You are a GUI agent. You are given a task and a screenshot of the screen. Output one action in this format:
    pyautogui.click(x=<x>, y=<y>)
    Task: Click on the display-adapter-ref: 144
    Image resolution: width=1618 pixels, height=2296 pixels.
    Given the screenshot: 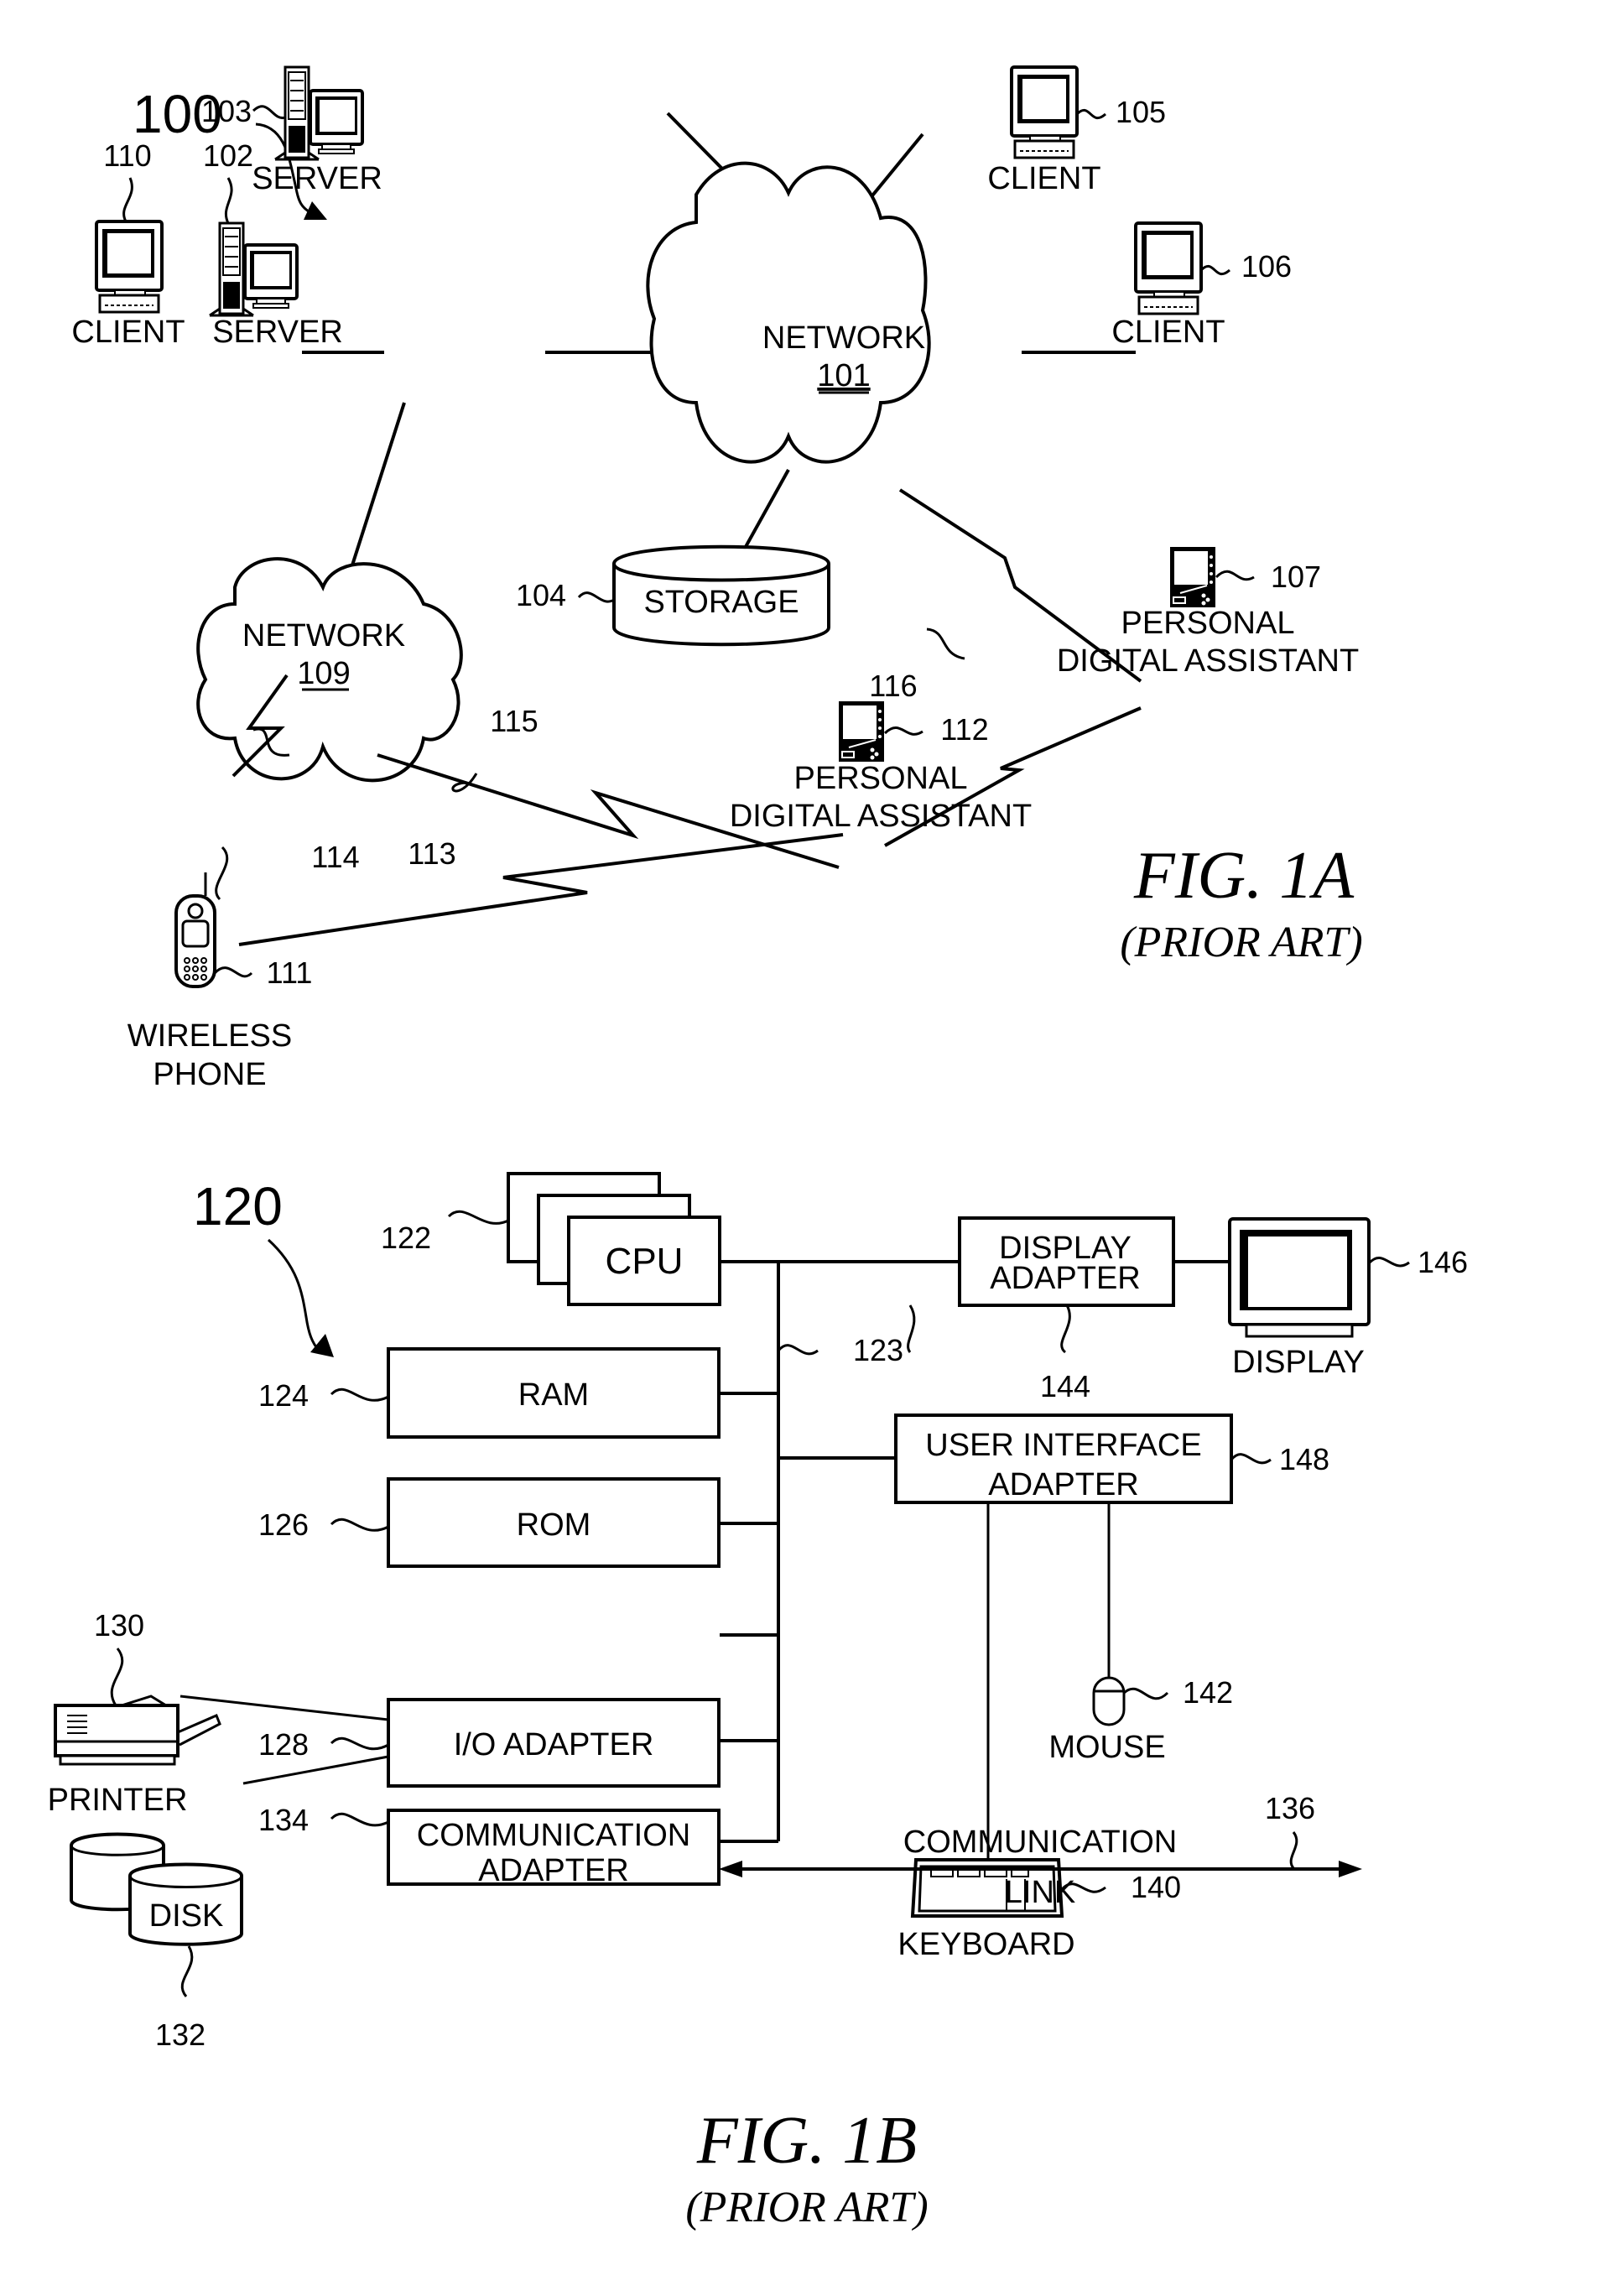 What is the action you would take?
    pyautogui.click(x=1065, y=1386)
    